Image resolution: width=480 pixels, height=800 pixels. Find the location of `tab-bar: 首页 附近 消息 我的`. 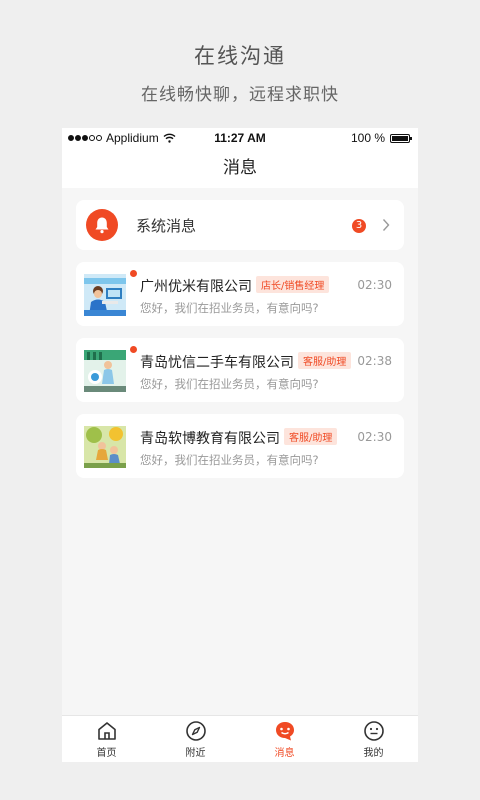

tab-bar: 首页 附近 消息 我的 is located at coordinates (240, 738).